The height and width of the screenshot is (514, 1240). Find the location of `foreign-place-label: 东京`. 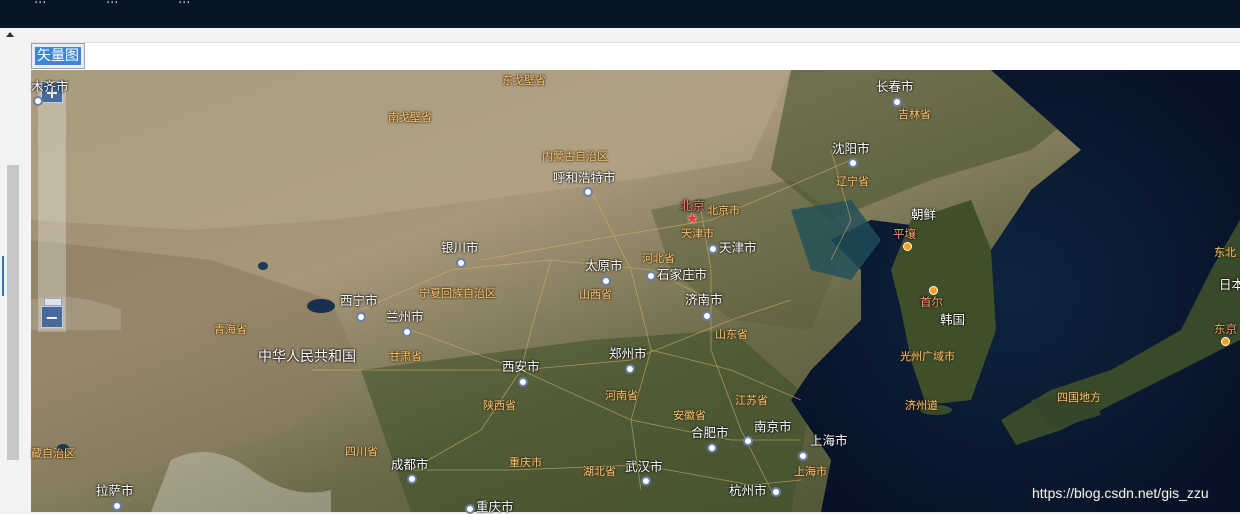

foreign-place-label: 东京 is located at coordinates (1225, 329).